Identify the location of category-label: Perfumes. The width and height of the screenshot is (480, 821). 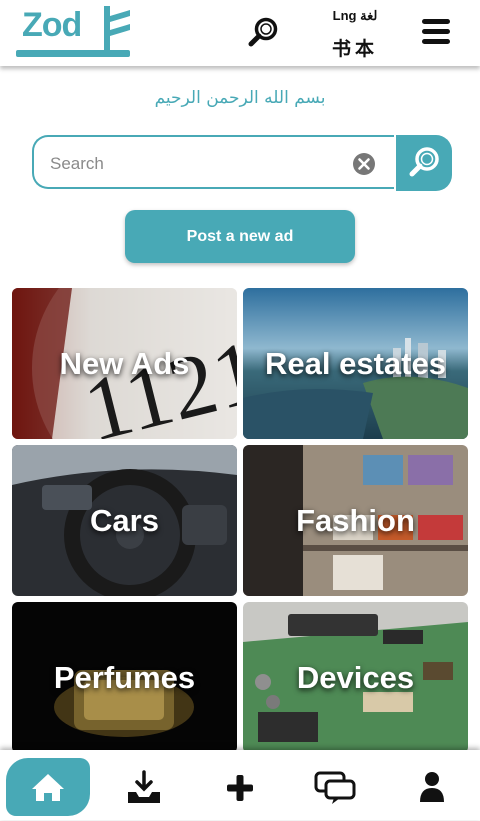
(124, 677).